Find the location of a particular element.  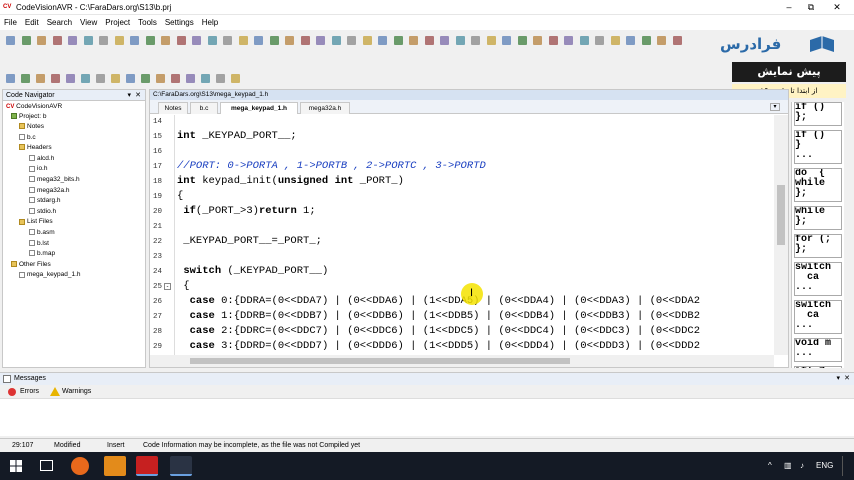

editor-vertical-scrollbar is located at coordinates (781, 235).